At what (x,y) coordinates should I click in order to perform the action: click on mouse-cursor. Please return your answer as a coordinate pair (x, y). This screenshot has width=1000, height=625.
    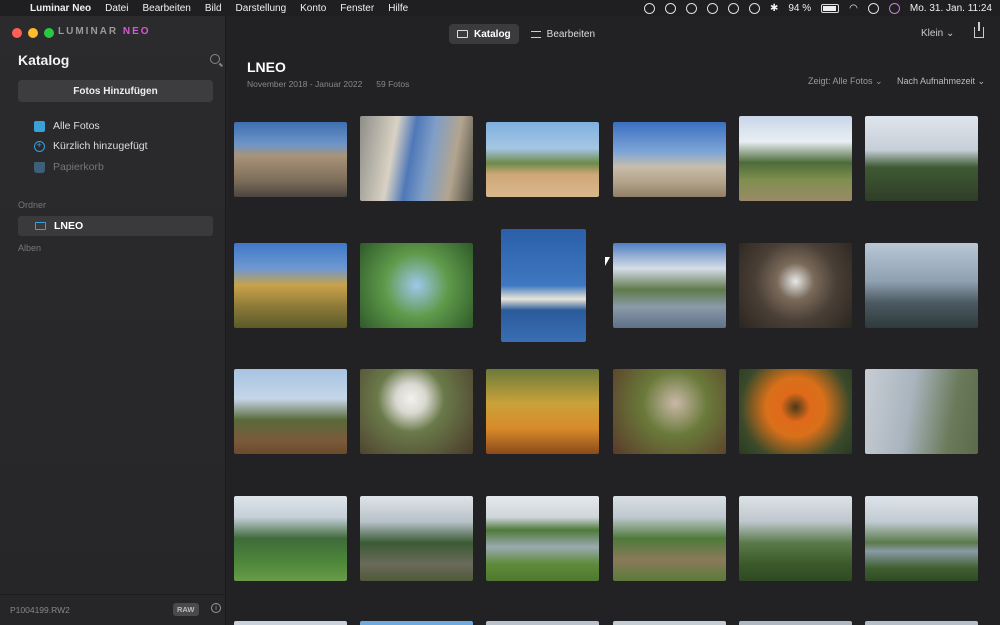
    Looking at the image, I should click on (607, 261).